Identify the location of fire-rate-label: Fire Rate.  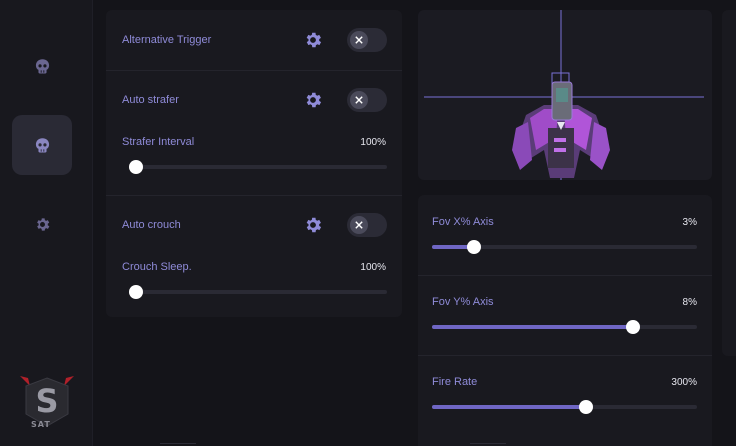
(455, 382).